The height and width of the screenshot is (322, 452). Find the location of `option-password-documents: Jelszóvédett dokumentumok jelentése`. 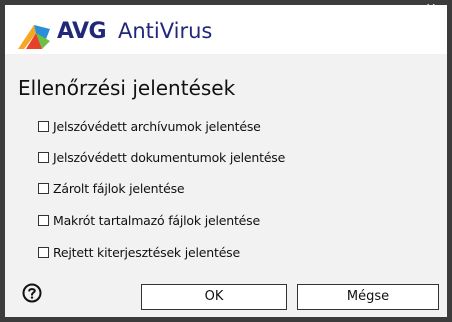

option-password-documents: Jelszóvédett dokumentumok jelentése is located at coordinates (161, 157).